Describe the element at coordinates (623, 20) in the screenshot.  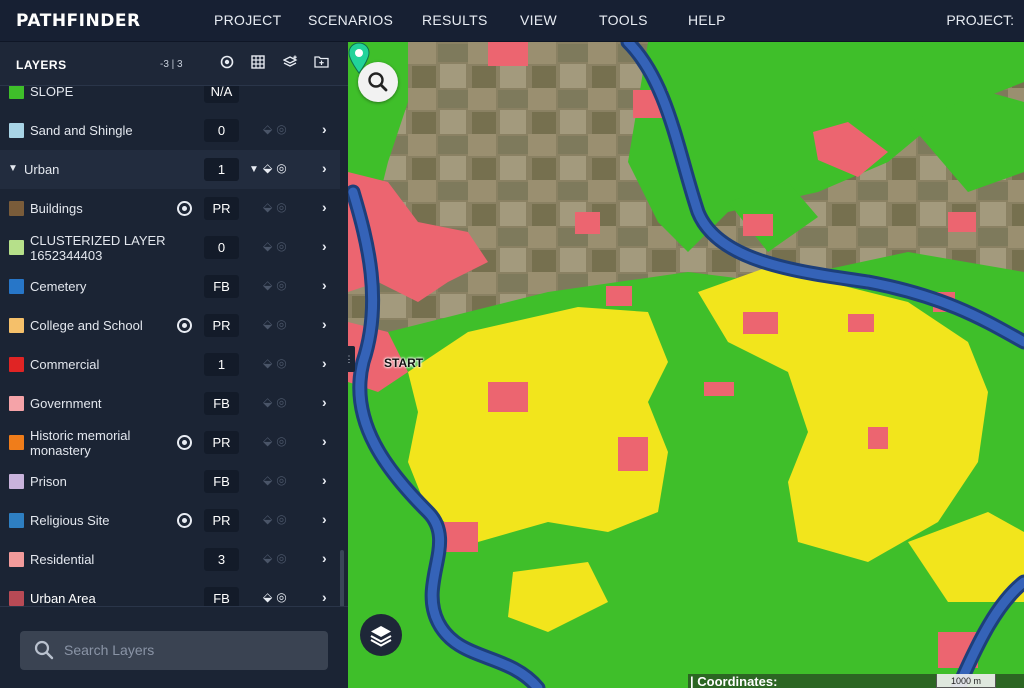
I see `nav-tools: TOOLS` at that location.